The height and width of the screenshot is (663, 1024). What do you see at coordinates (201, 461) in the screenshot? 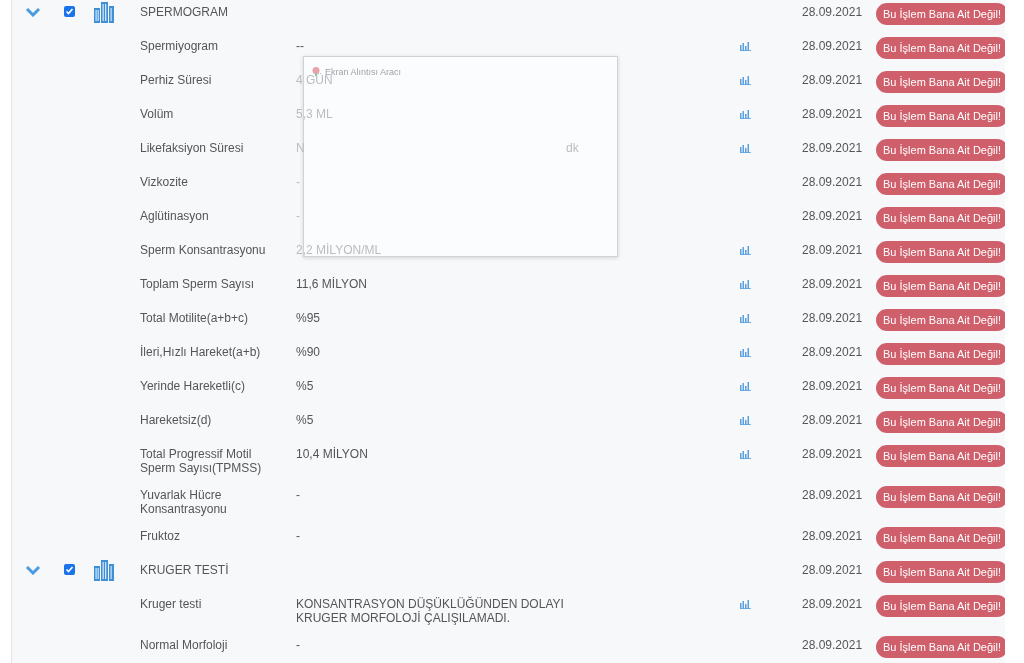
I see `test-name: Total Progressif Motil Sperm Sayısı(TPMSS)` at bounding box center [201, 461].